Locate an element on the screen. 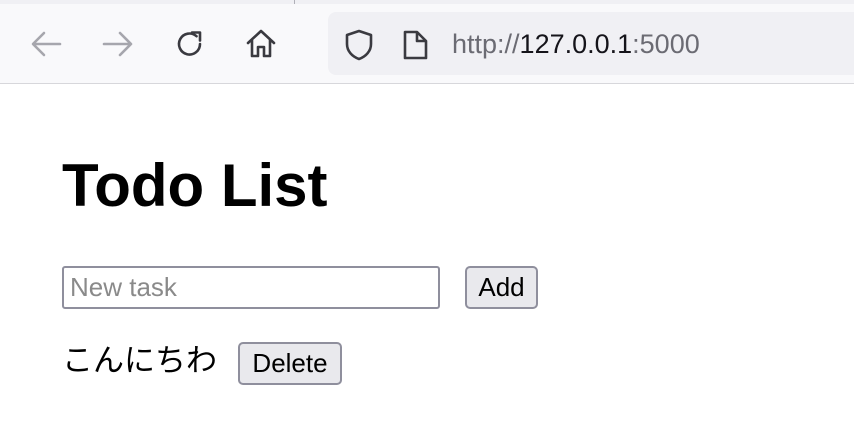 This screenshot has height=440, width=854. new-task-input is located at coordinates (251, 287).